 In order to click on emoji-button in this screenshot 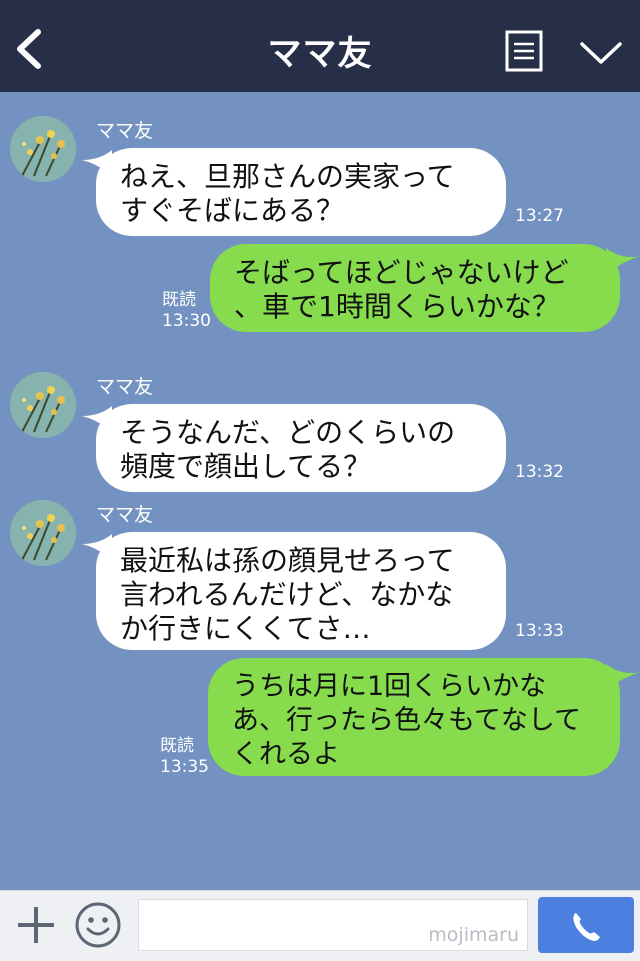, I will do `click(98, 925)`.